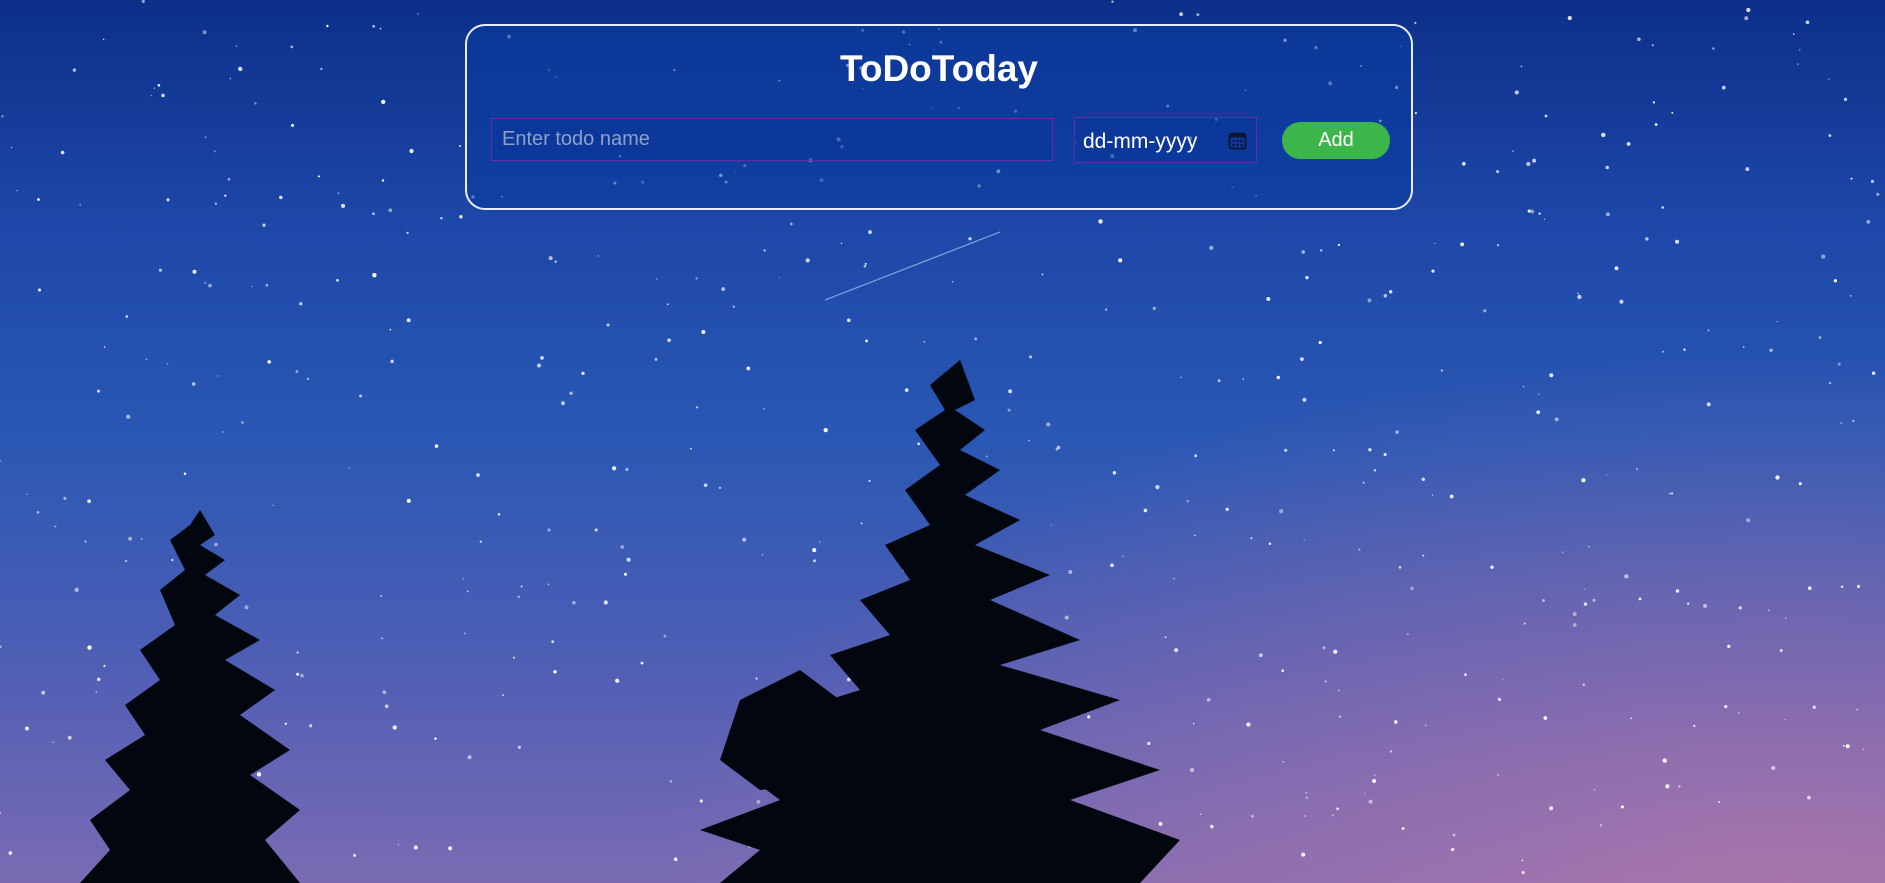 The image size is (1885, 883). Describe the element at coordinates (1140, 141) in the screenshot. I see `date-placeholder: dd-mm-yyyy` at that location.